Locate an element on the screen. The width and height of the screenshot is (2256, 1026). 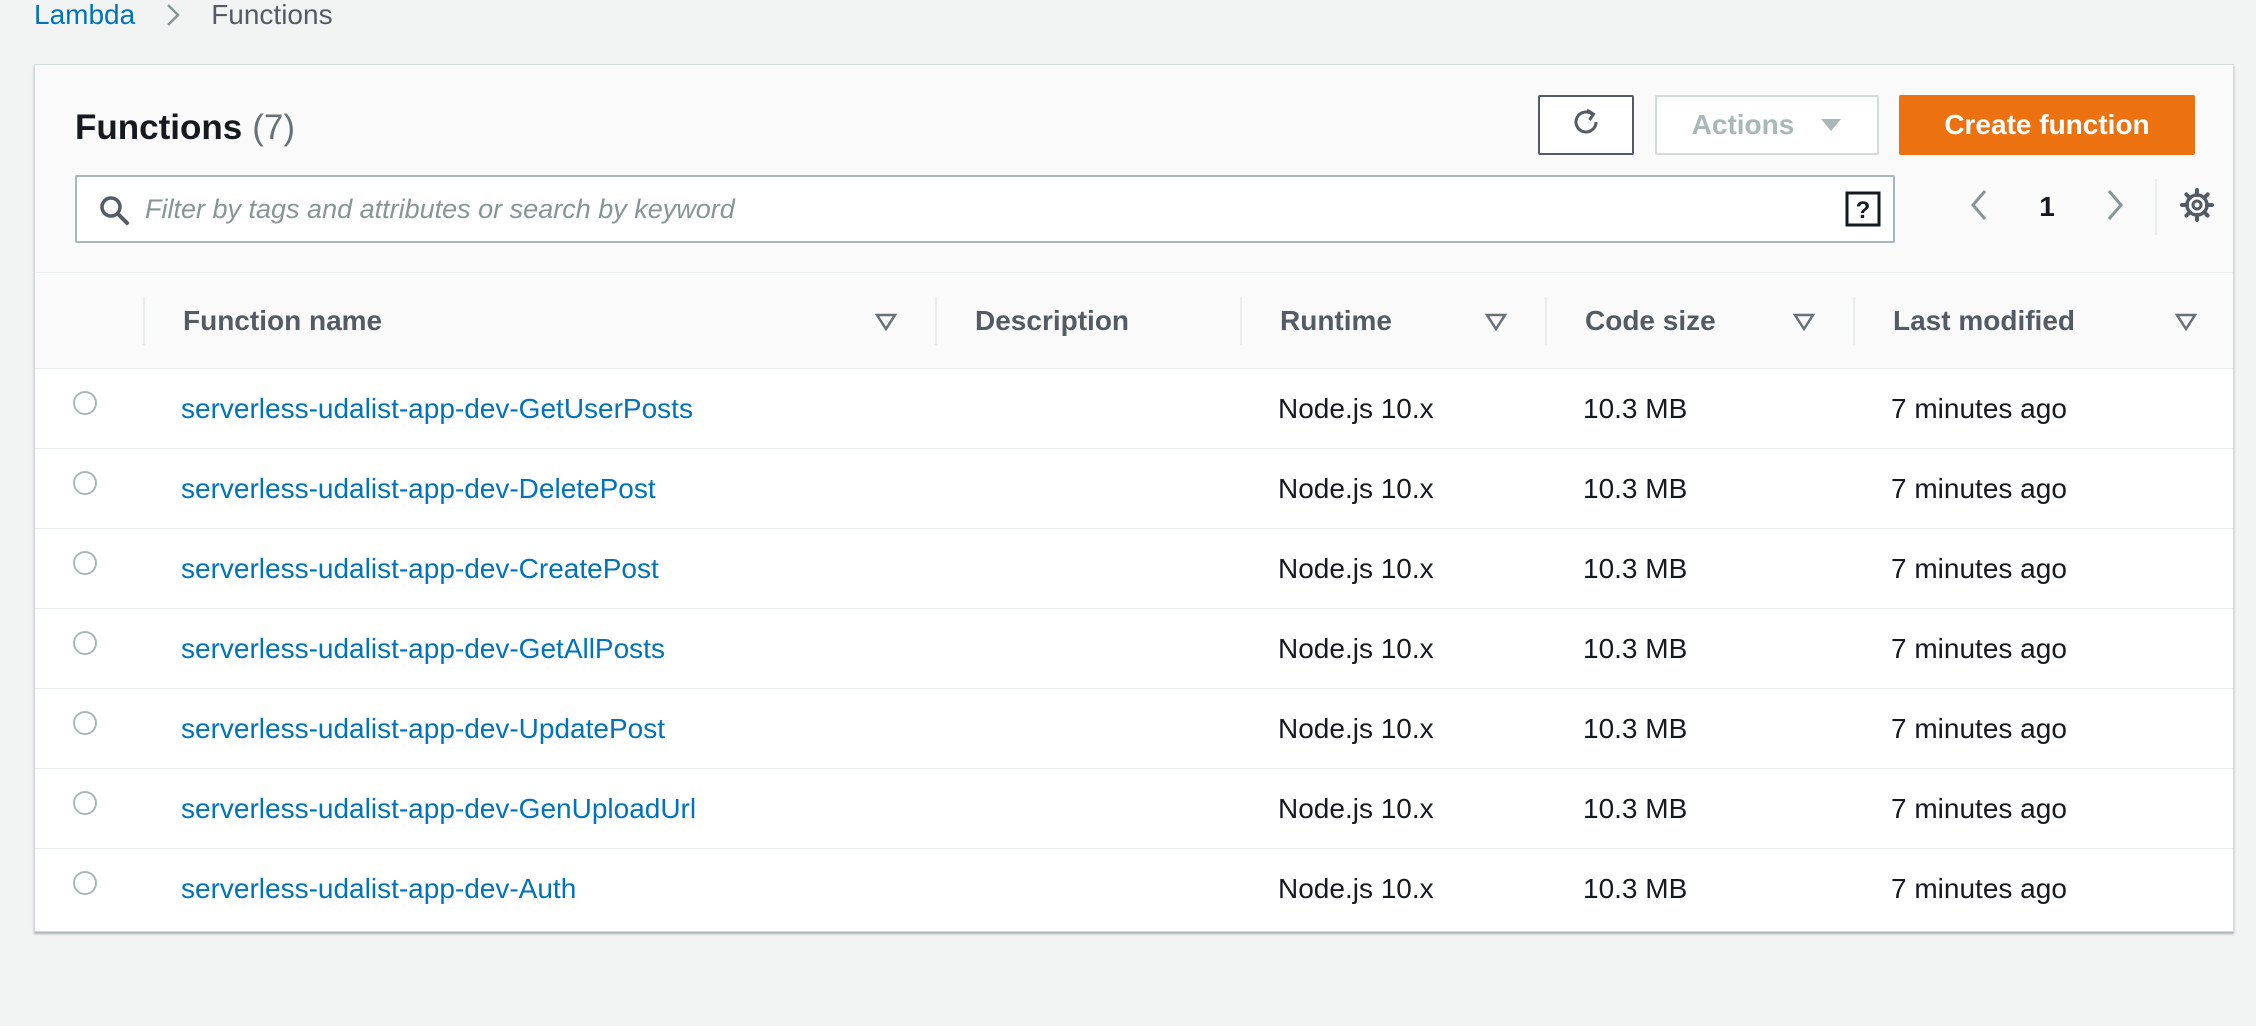
function-name-link: serverless-udalist-app-dev-GetAllPosts is located at coordinates (423, 649).